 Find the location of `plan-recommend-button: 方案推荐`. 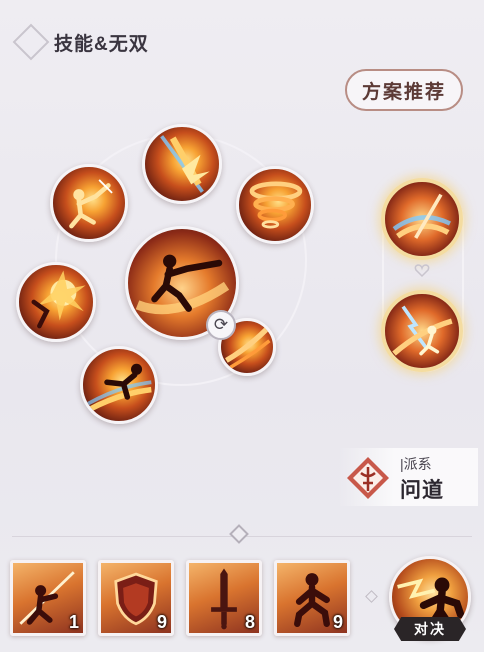

plan-recommend-button: 方案推荐 is located at coordinates (404, 90).